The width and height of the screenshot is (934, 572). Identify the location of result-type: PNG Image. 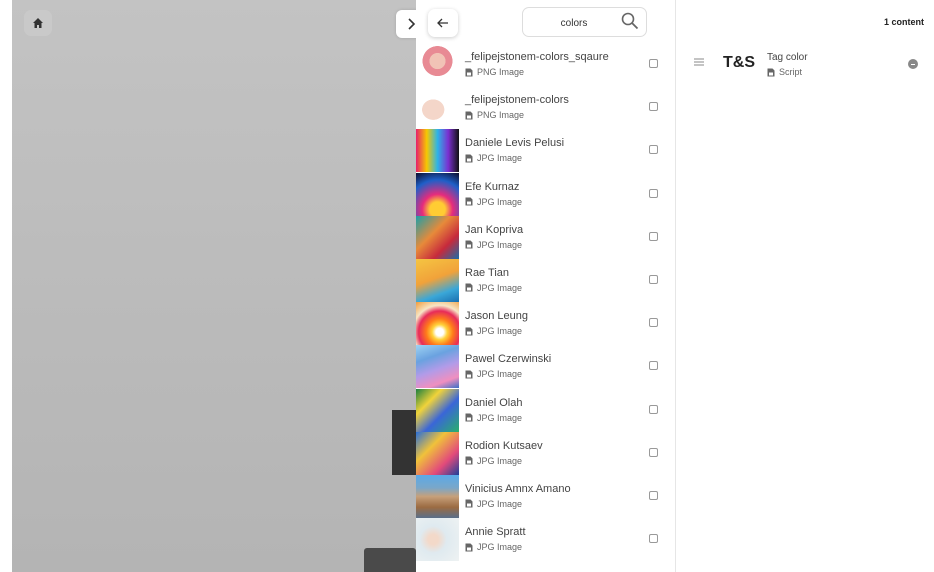
(494, 72).